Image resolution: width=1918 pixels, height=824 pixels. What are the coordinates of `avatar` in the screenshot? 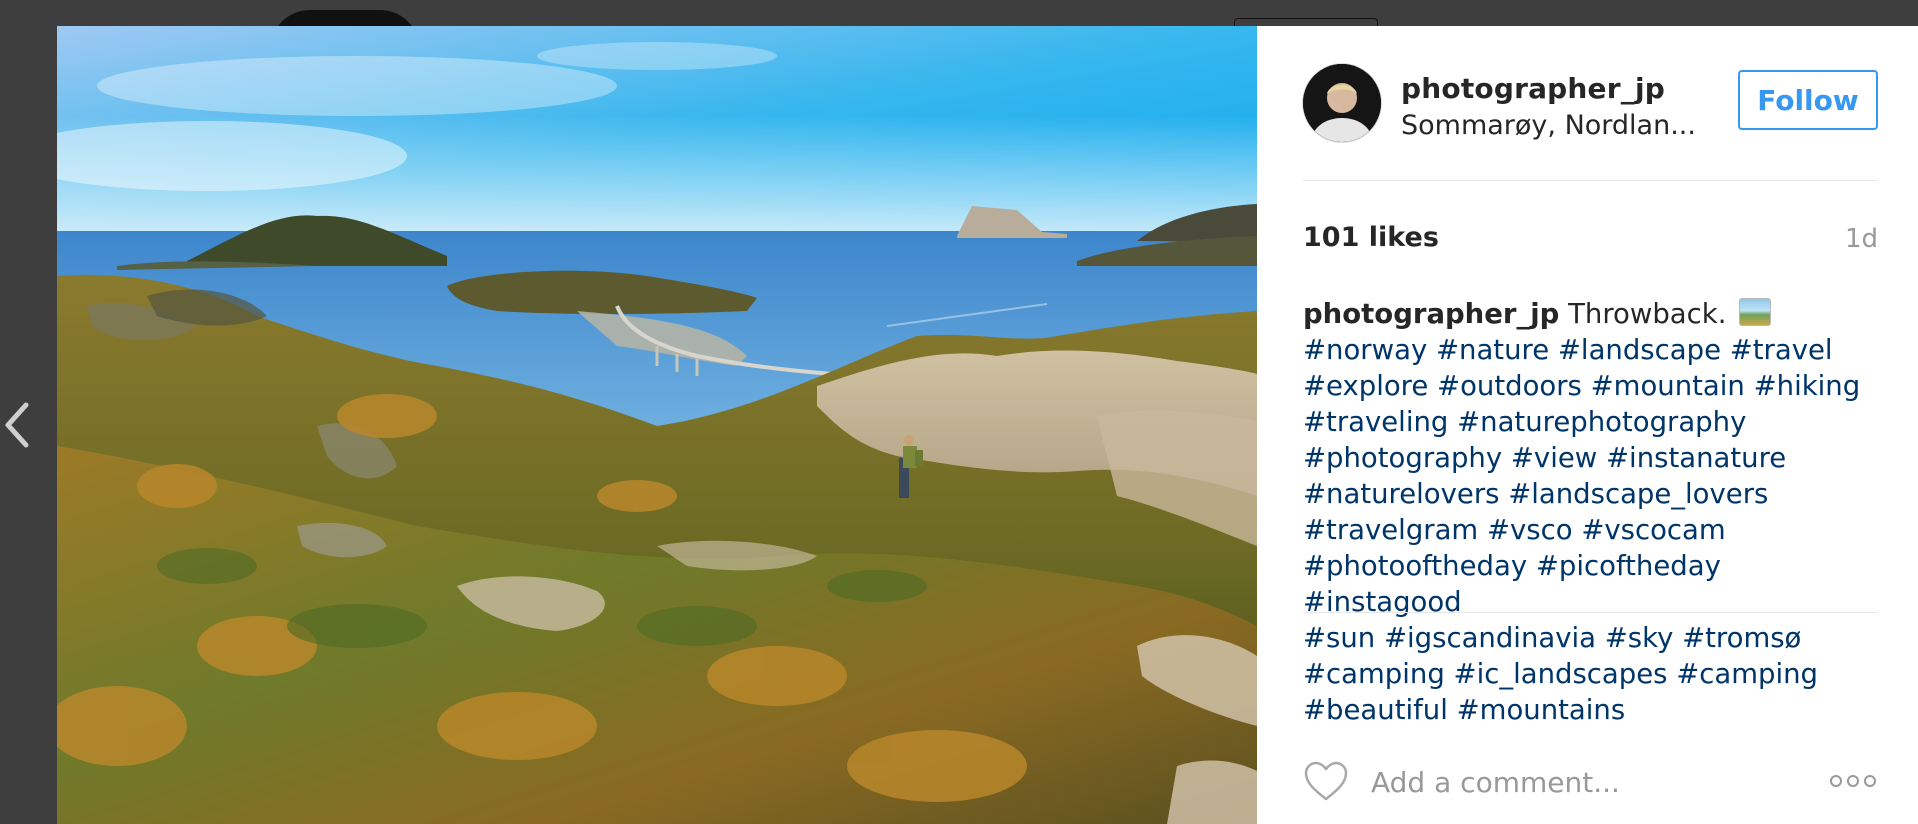 It's located at (1342, 103).